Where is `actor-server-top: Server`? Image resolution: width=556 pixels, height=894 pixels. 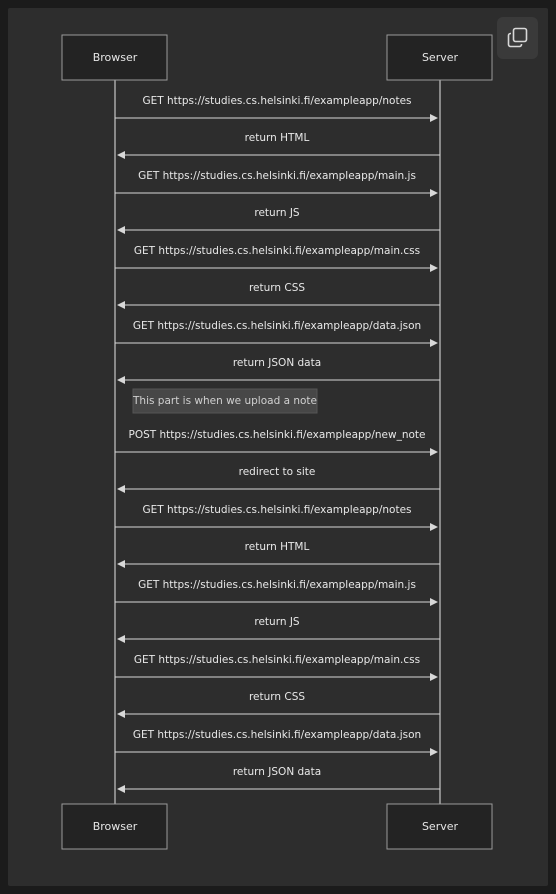
actor-server-top: Server is located at coordinates (439, 57).